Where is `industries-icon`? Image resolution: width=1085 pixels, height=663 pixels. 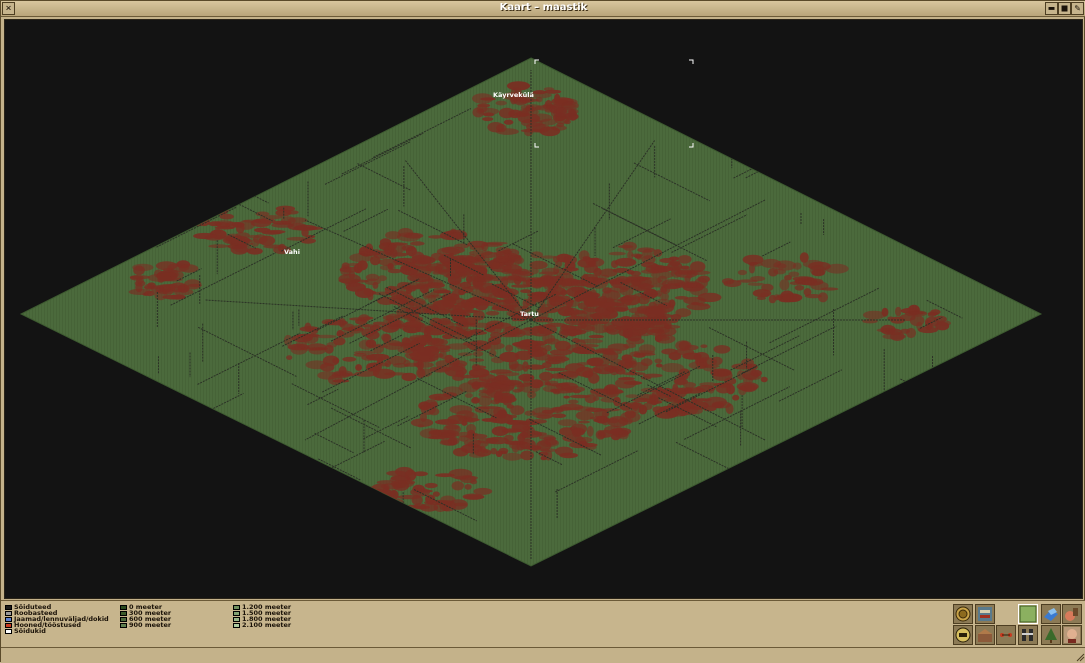
industries-icon is located at coordinates (985, 635).